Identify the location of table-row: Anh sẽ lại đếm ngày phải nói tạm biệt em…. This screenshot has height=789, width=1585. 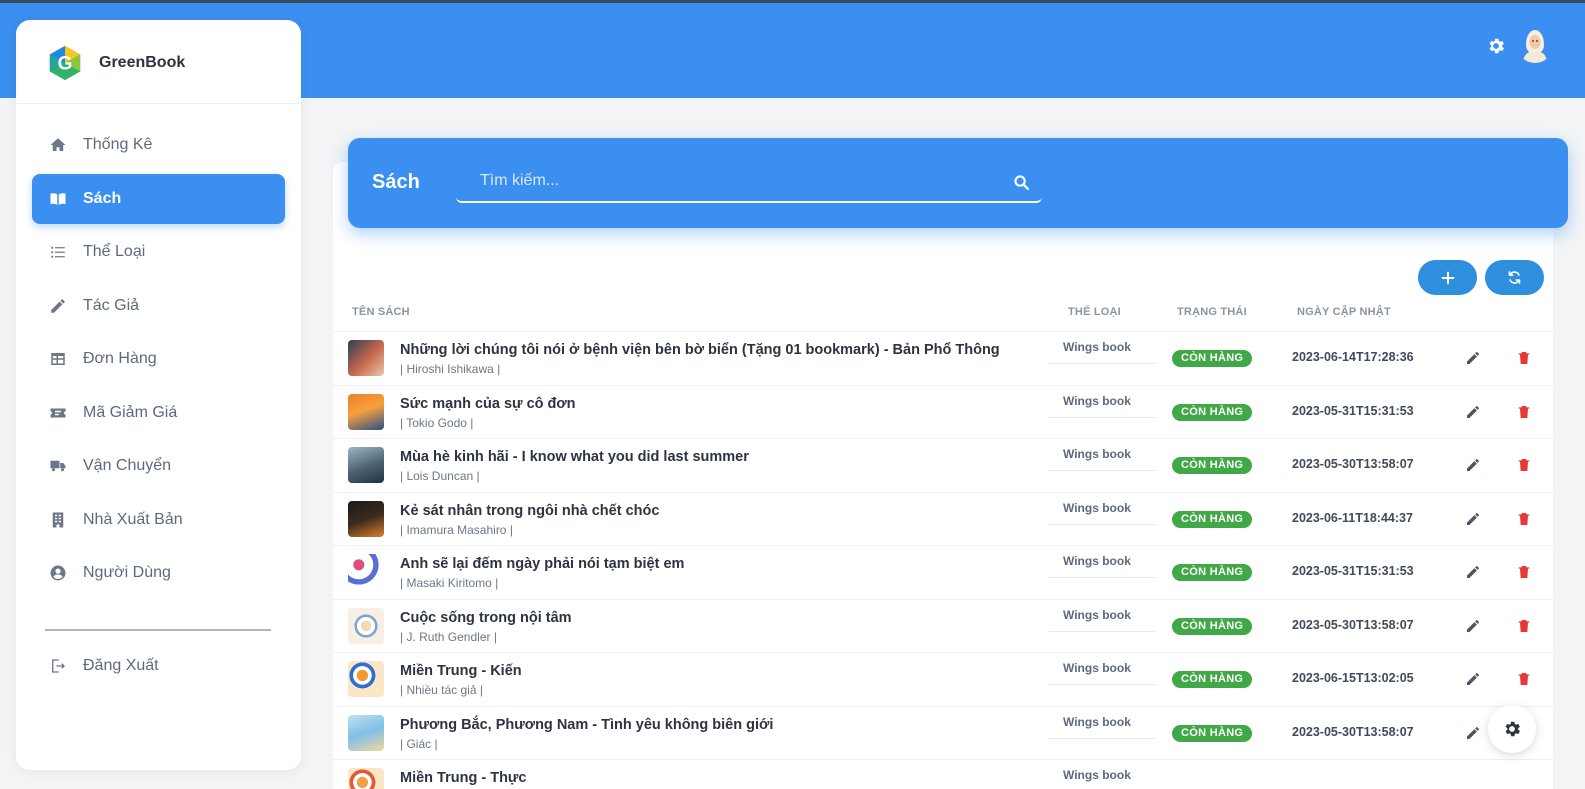
(943, 573).